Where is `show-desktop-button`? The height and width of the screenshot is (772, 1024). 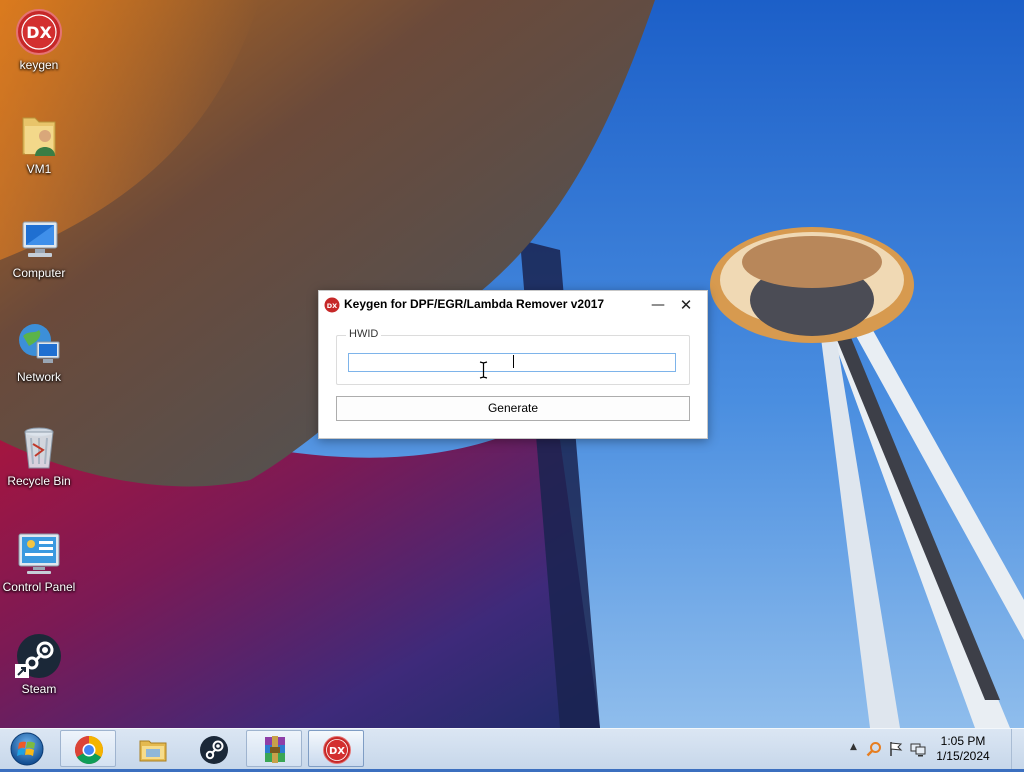 show-desktop-button is located at coordinates (1017, 749).